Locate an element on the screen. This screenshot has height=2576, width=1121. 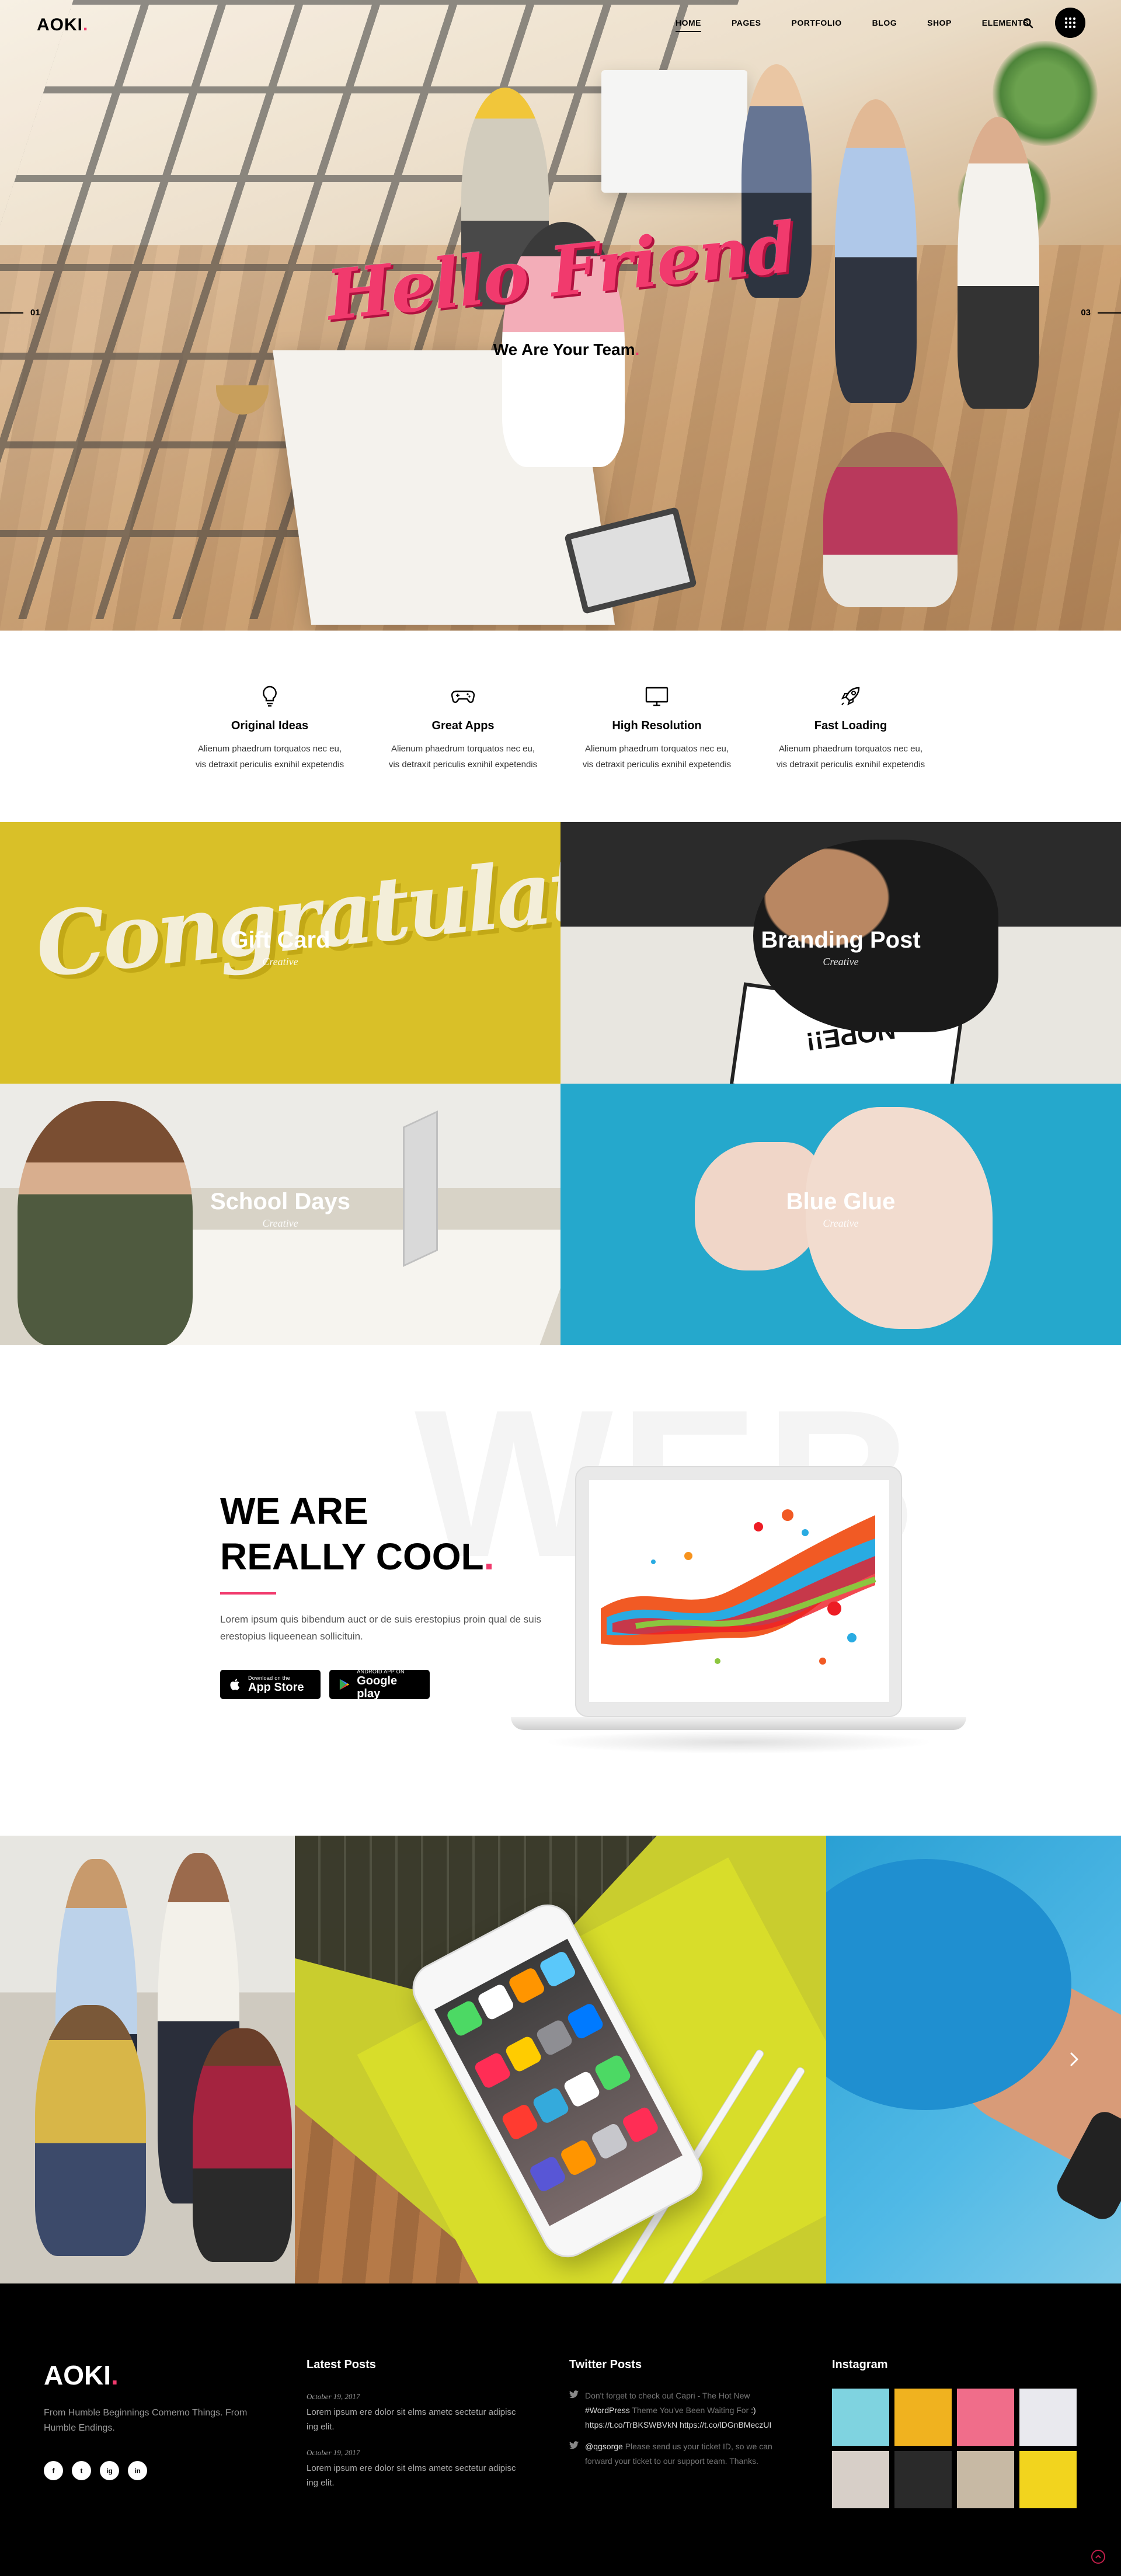
nav-item-home: HOME is located at coordinates (688, 25).